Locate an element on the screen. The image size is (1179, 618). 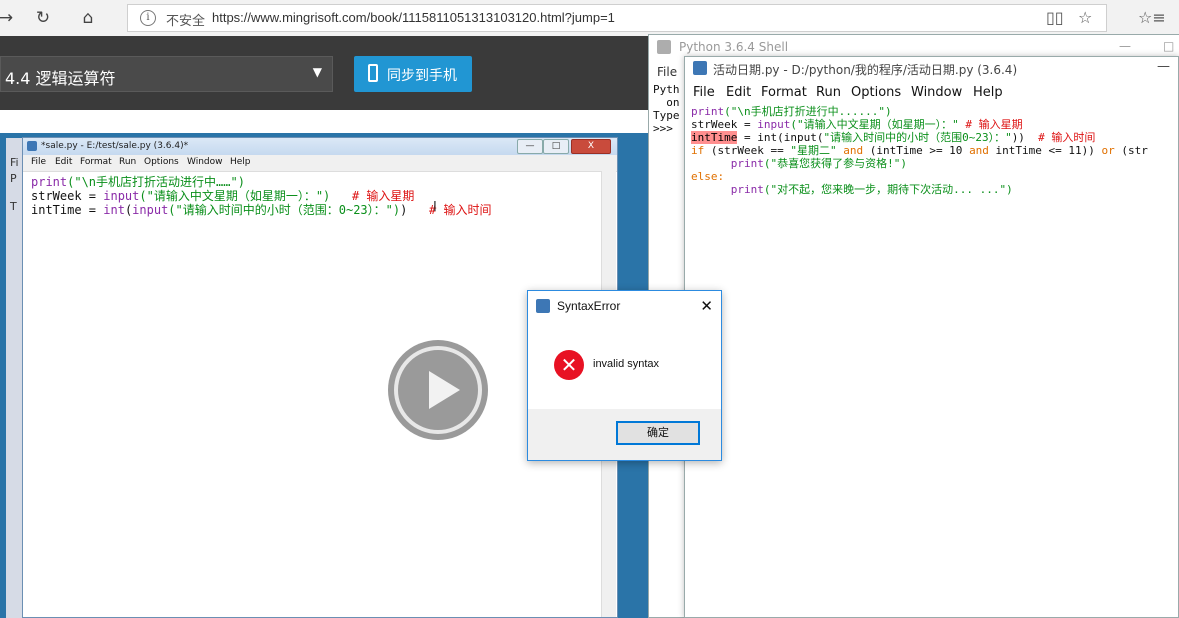
security-label: 不安全 is located at coordinates (186, 21).